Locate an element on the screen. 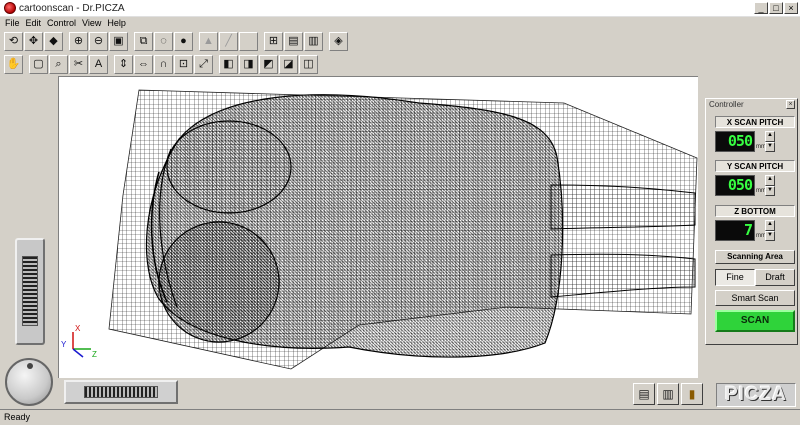  window-title: cartoonscan - Dr.PICZA is located at coordinates (72, 8).